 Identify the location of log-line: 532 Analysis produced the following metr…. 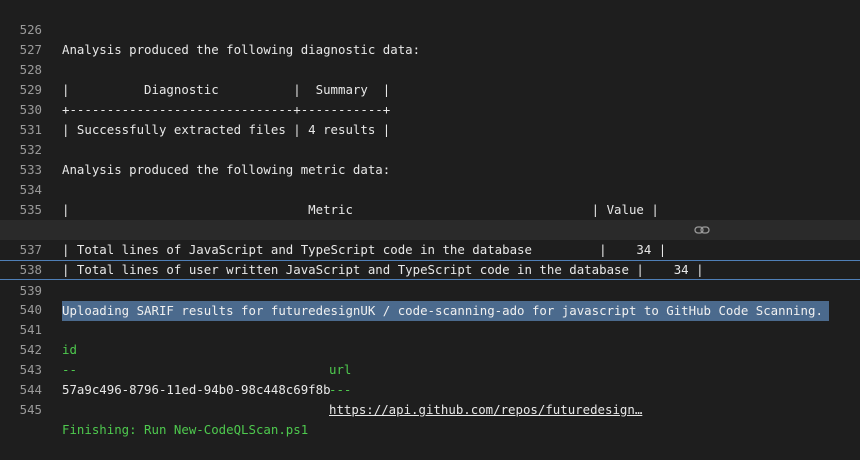
(430, 148).